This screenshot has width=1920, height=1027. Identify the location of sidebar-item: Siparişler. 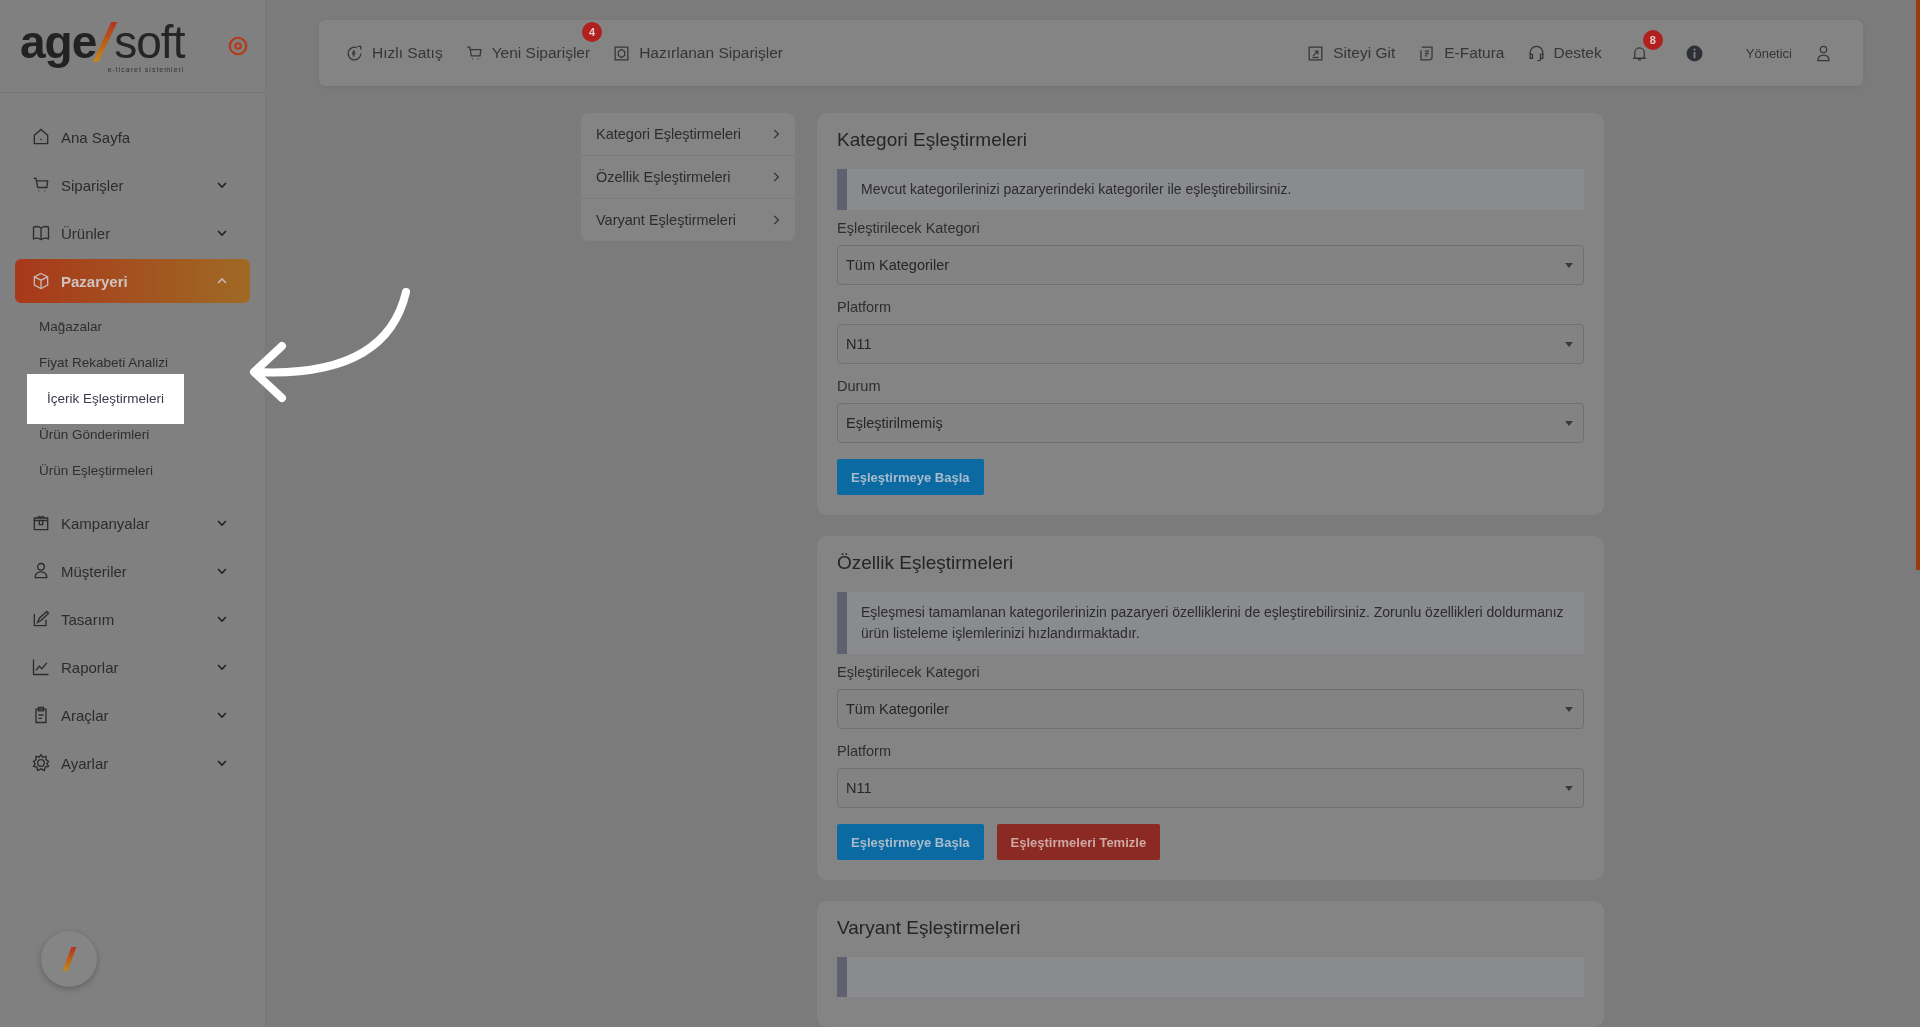
(132, 185).